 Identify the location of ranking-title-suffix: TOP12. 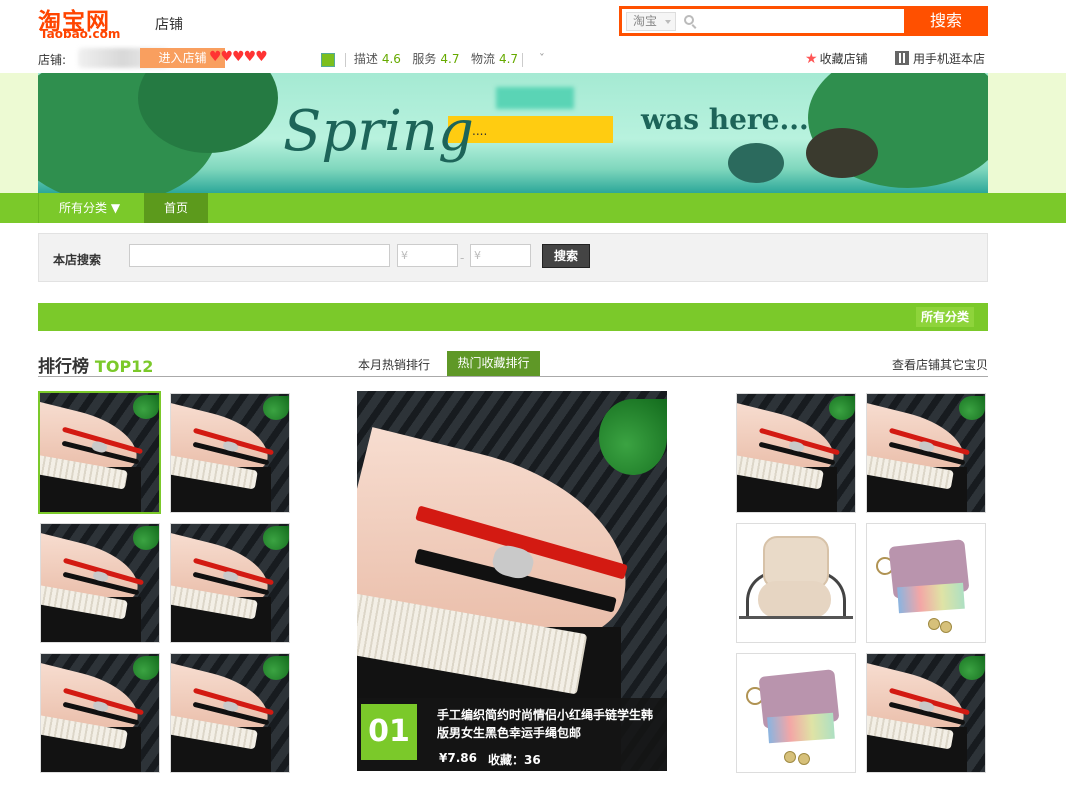
(124, 366).